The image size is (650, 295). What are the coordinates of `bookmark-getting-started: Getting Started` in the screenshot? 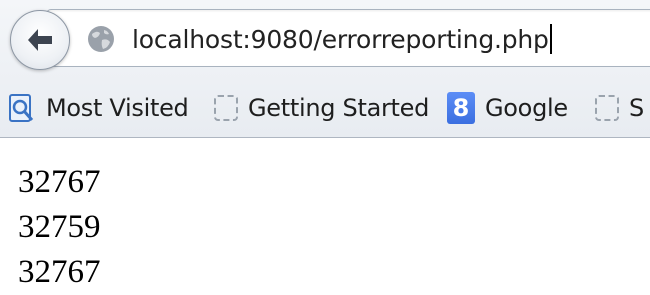 It's located at (321, 108).